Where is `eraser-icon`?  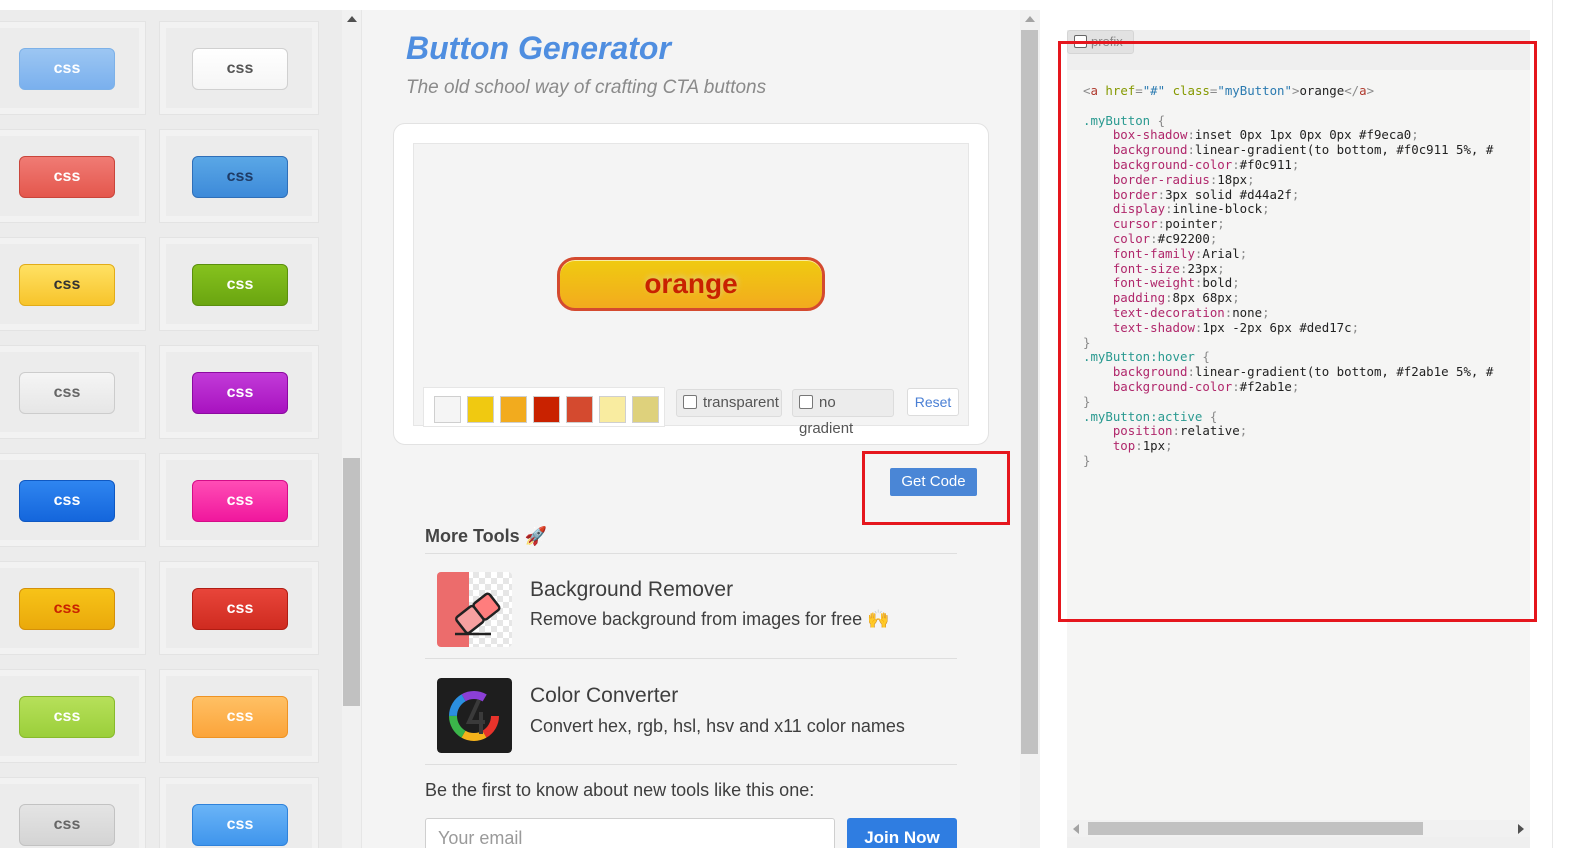
eraser-icon is located at coordinates (474, 609).